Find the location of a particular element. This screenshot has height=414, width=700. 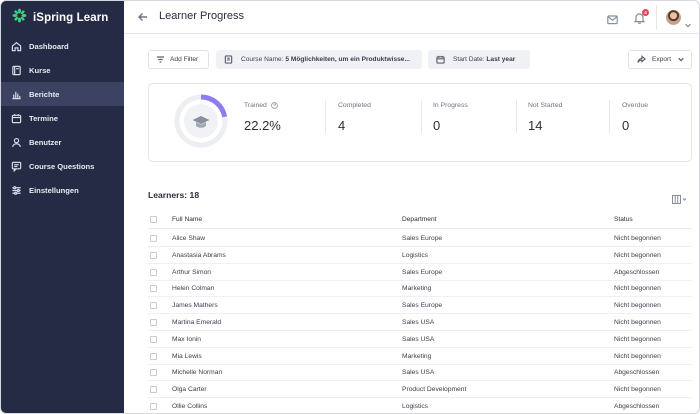

cell-full-name: Mia Lewis is located at coordinates (187, 356).